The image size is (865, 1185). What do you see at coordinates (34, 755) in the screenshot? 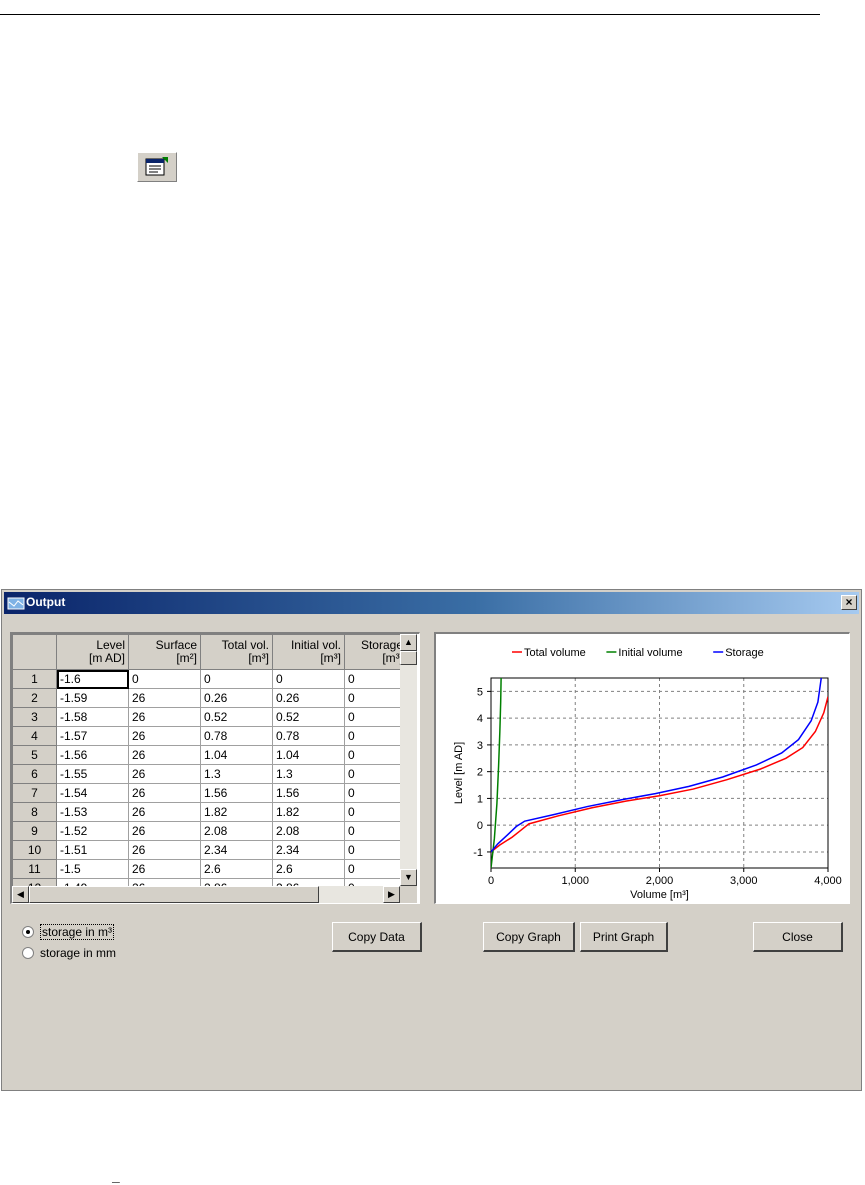
I see `row-number: 5` at bounding box center [34, 755].